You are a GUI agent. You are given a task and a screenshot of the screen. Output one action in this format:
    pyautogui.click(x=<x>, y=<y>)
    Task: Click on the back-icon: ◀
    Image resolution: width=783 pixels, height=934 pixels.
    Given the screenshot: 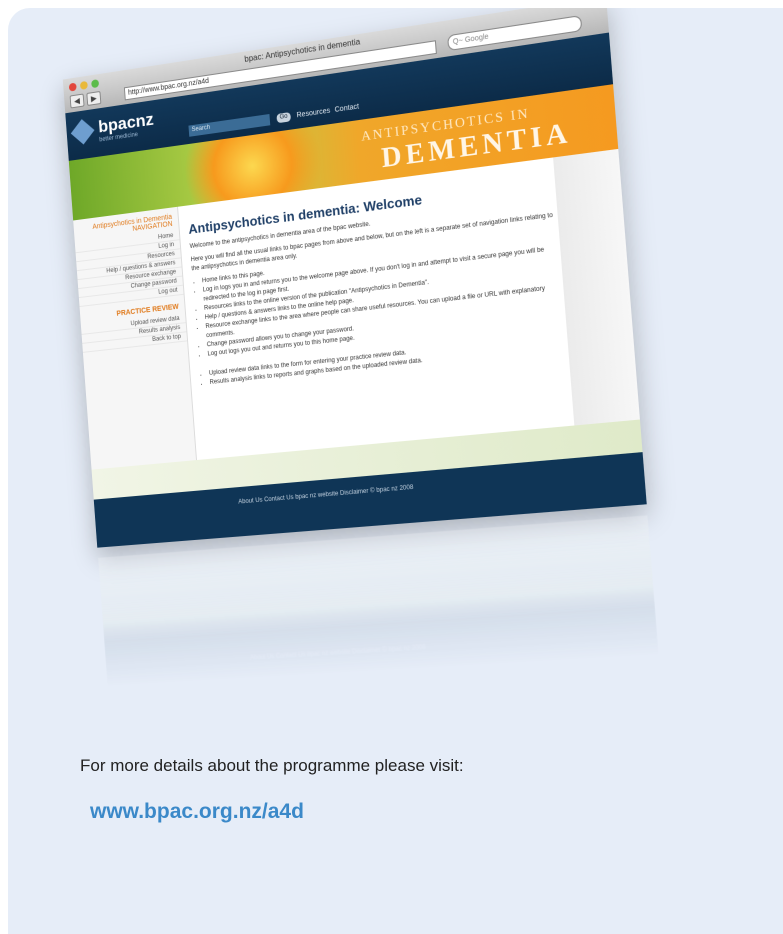 What is the action you would take?
    pyautogui.click(x=77, y=100)
    